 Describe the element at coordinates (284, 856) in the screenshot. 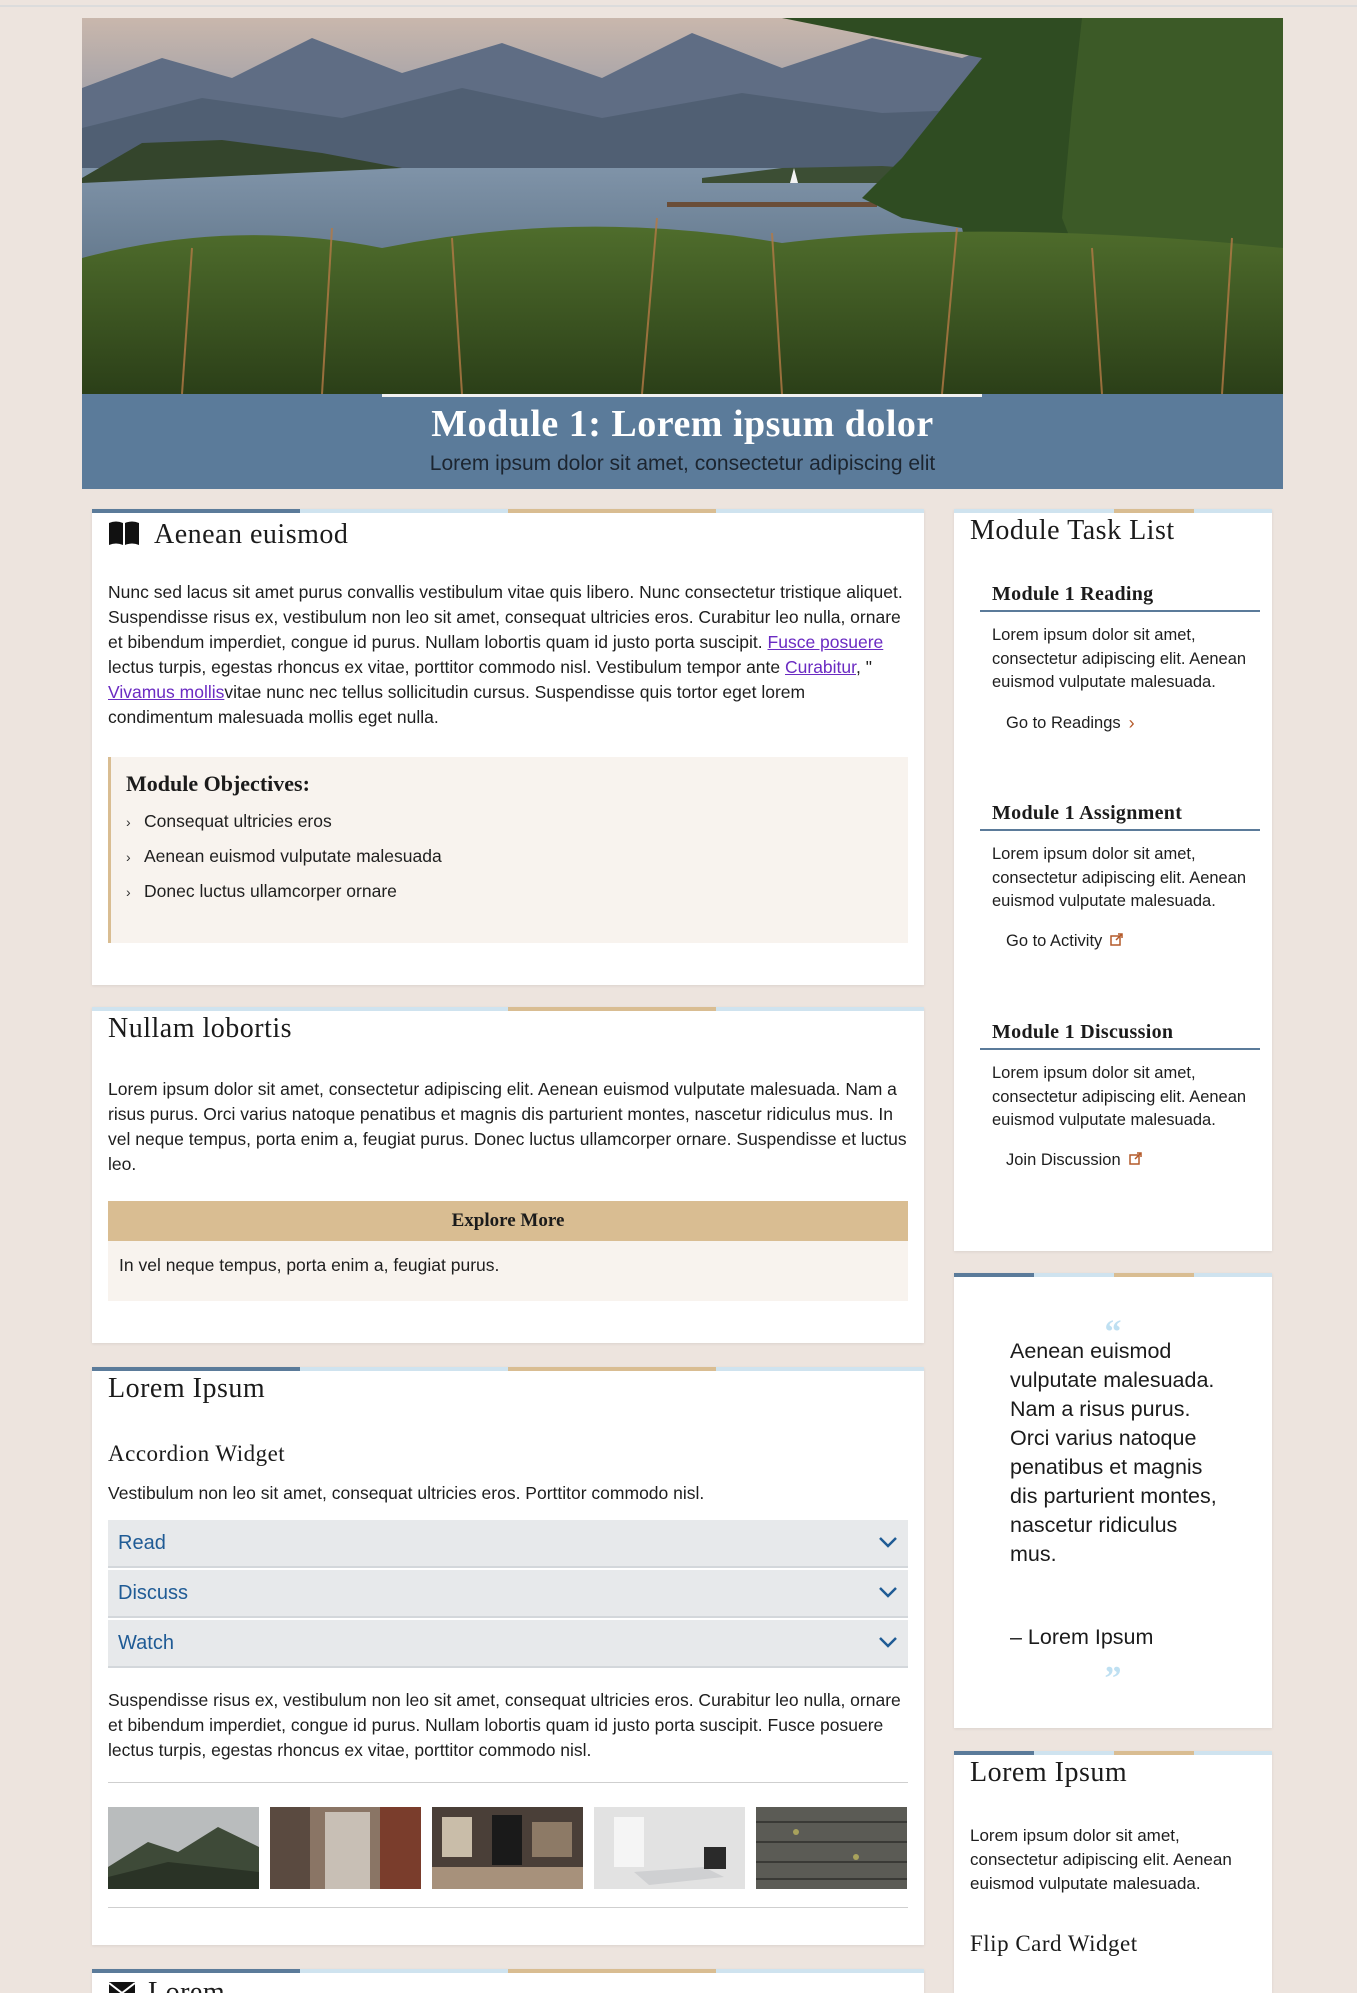

I see `objective-item: › Aenean euismod vulputate malesuada` at that location.